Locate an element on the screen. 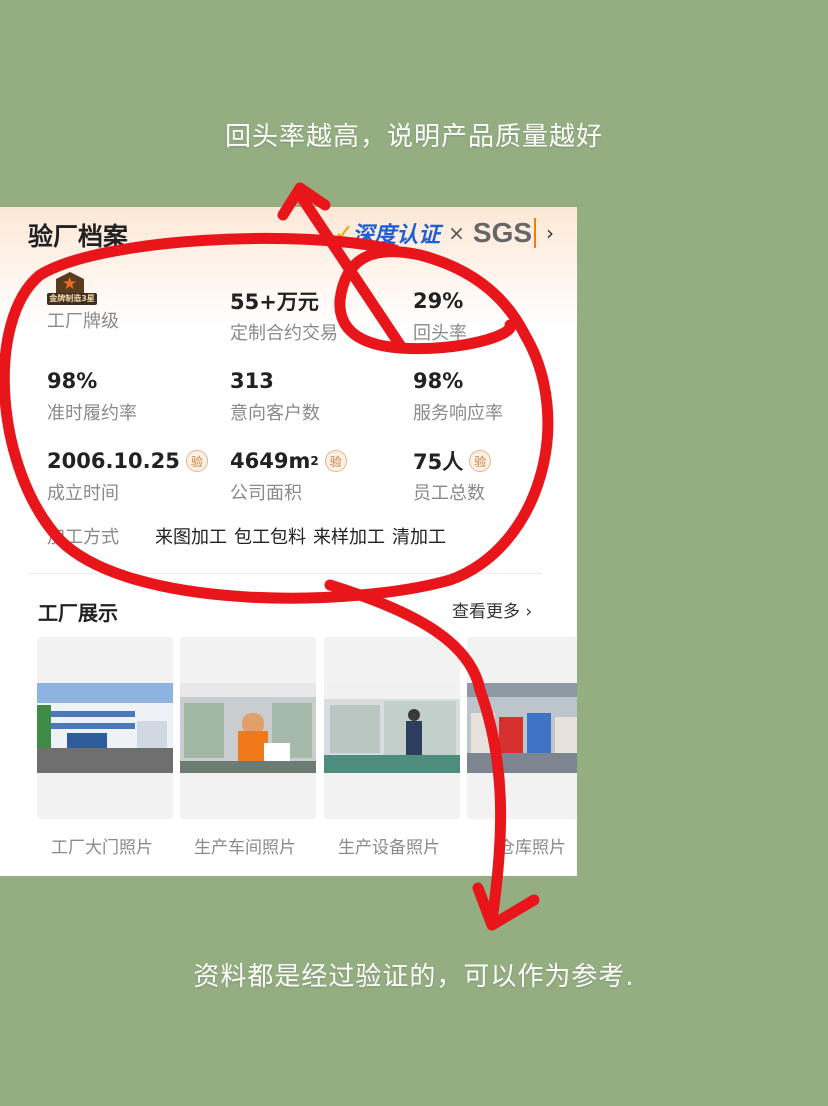 The image size is (828, 1106). stat-label: 定制合约交易 is located at coordinates (284, 333).